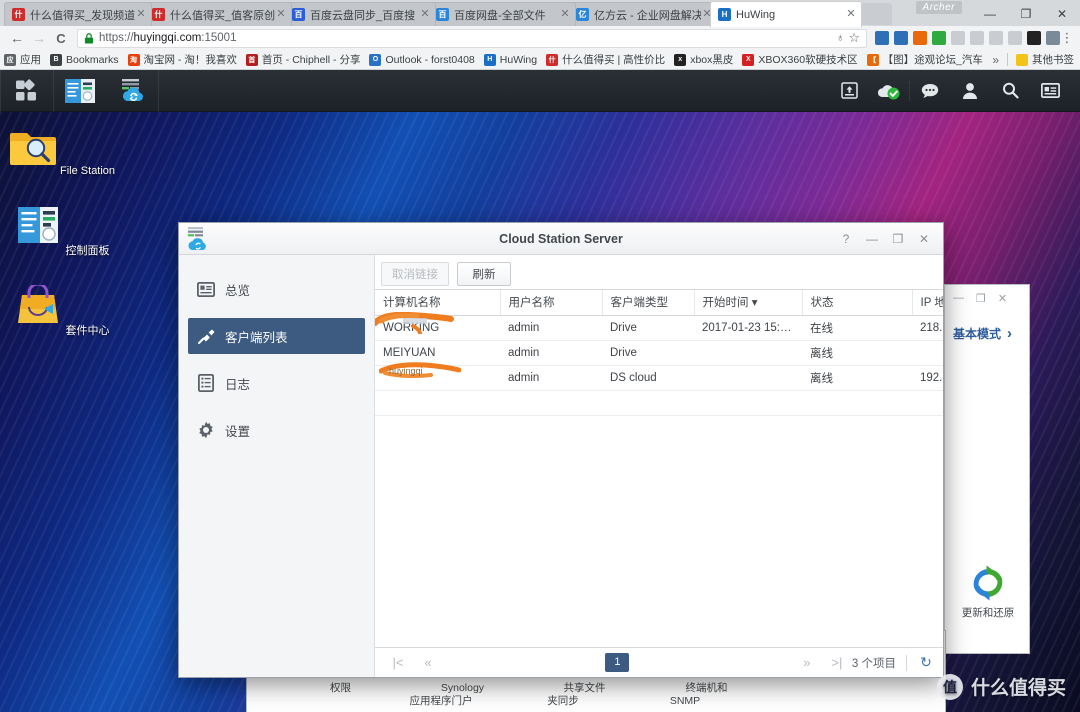 The image size is (1080, 712). I want to click on tray-upload-button, so click(849, 91).